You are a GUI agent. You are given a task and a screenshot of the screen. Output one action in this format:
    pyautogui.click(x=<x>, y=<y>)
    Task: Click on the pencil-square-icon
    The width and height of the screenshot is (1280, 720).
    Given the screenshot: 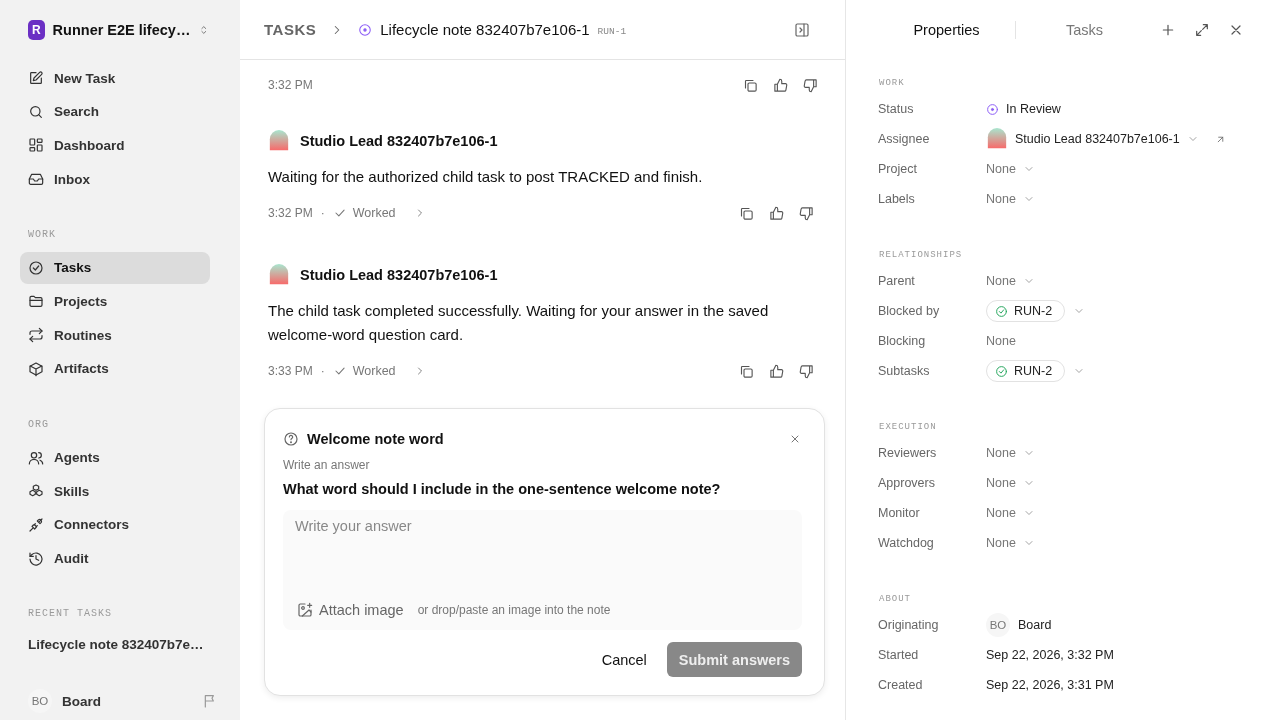 What is the action you would take?
    pyautogui.click(x=36, y=78)
    